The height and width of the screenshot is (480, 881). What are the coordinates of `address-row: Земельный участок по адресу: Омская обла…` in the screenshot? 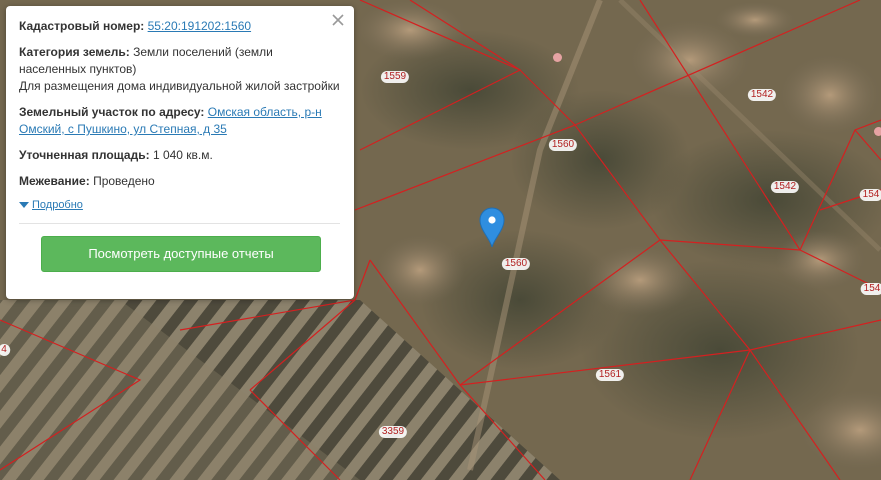 It's located at (179, 121).